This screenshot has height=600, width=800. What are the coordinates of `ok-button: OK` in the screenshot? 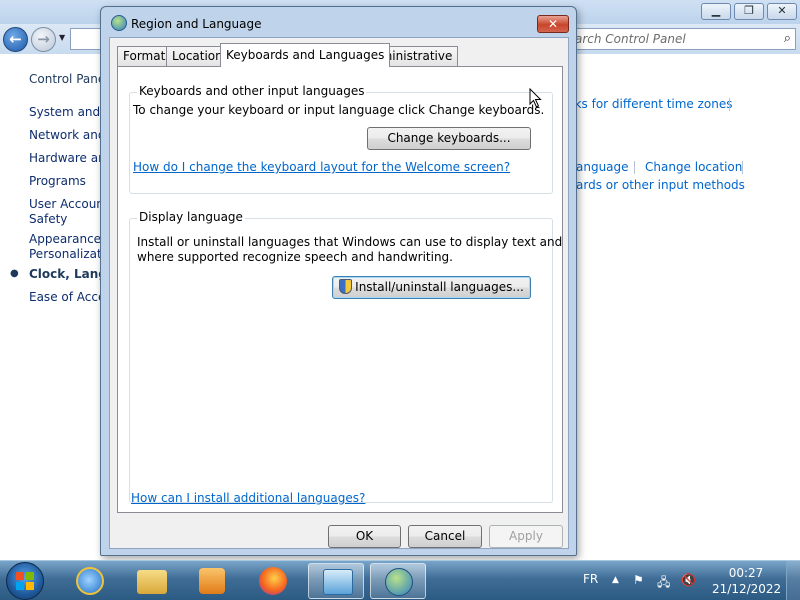 It's located at (364, 536).